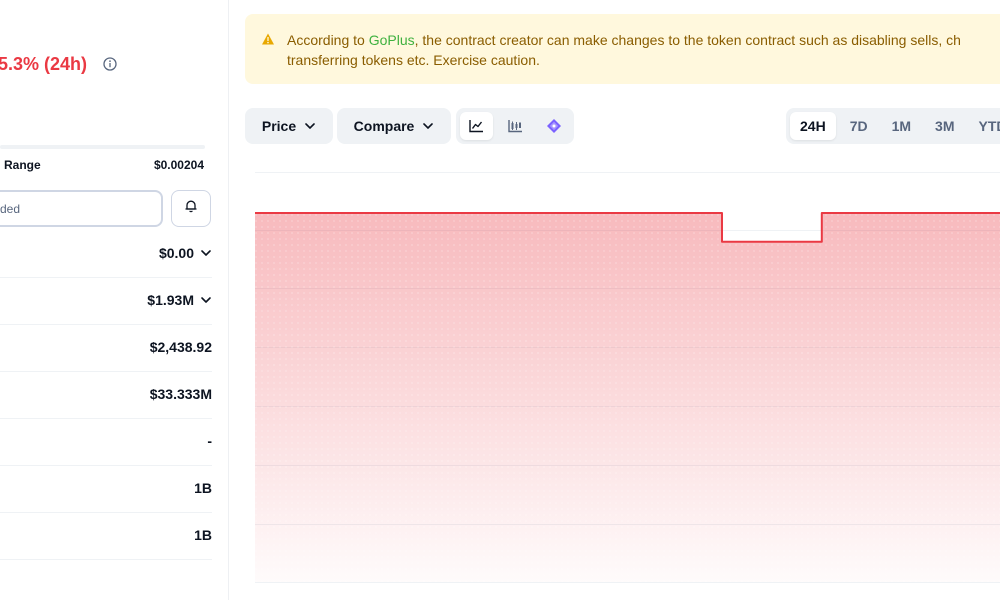 This screenshot has width=1000, height=600. What do you see at coordinates (268, 39) in the screenshot?
I see `warning-icon` at bounding box center [268, 39].